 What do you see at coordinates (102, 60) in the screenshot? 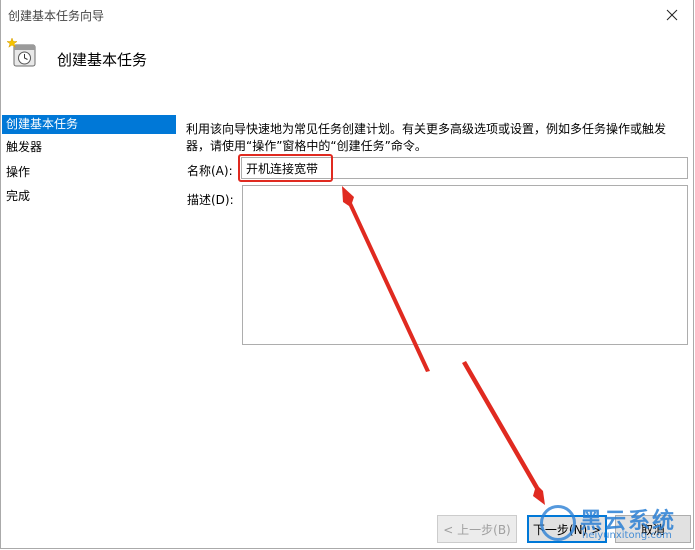
I see `page-title: 创建基本任务` at bounding box center [102, 60].